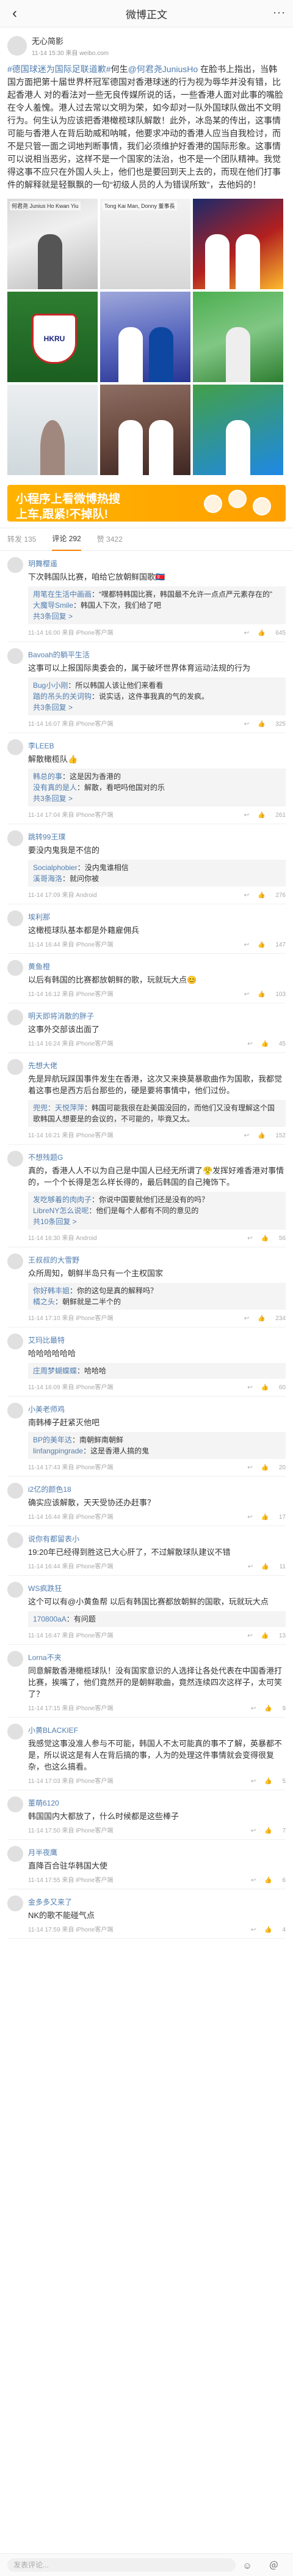 This screenshot has width=293, height=2576. I want to click on reply-author: 用笔在生活中画画, so click(63, 594).